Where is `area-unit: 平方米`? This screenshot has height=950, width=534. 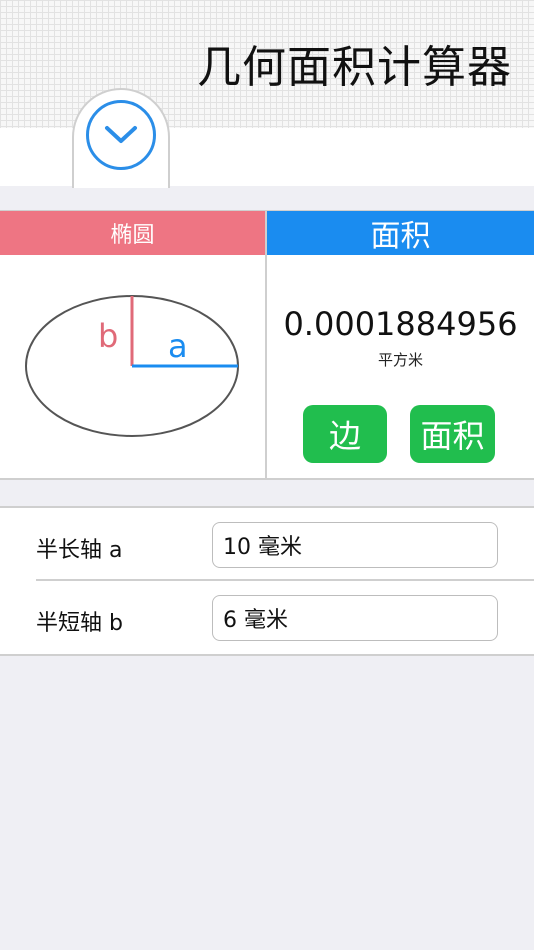
area-unit: 平方米 is located at coordinates (400, 360).